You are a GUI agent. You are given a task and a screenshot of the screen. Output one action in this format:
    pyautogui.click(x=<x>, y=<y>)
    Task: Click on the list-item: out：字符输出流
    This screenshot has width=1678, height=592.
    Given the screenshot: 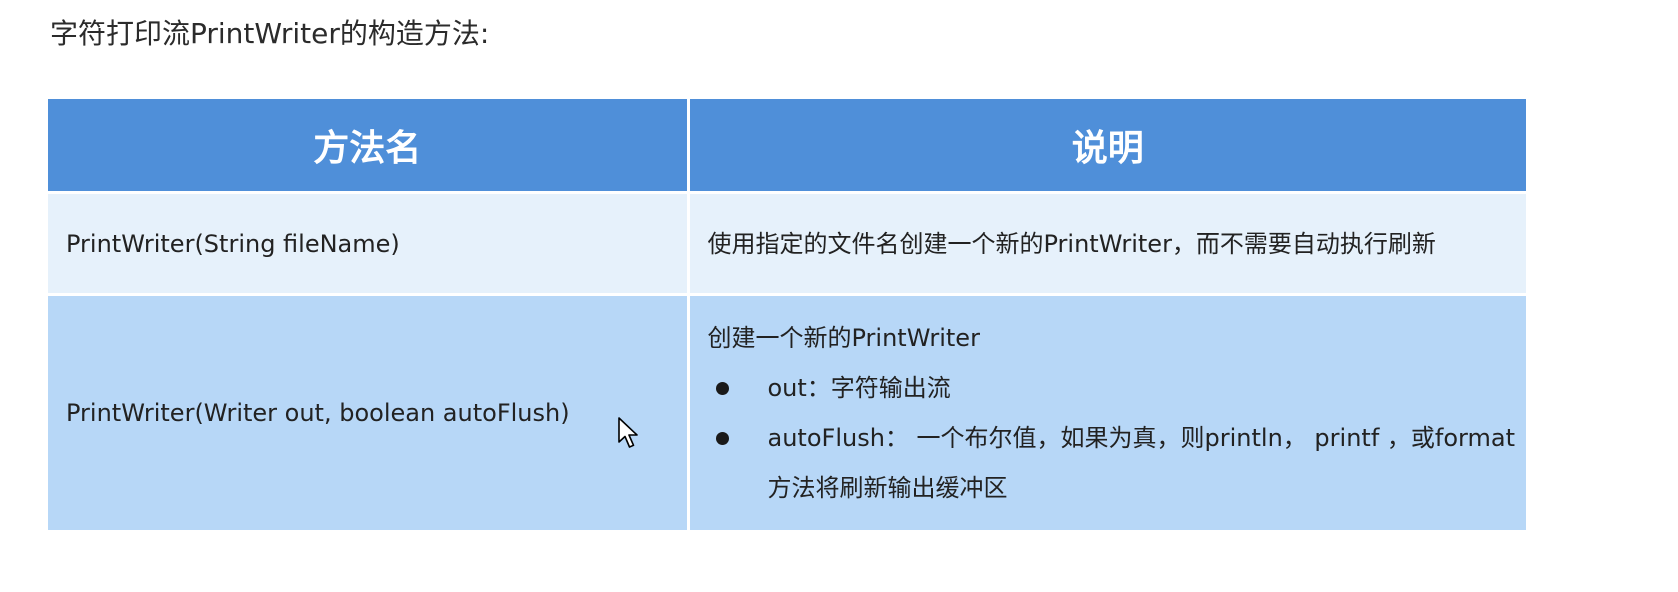 What is the action you would take?
    pyautogui.click(x=1117, y=388)
    